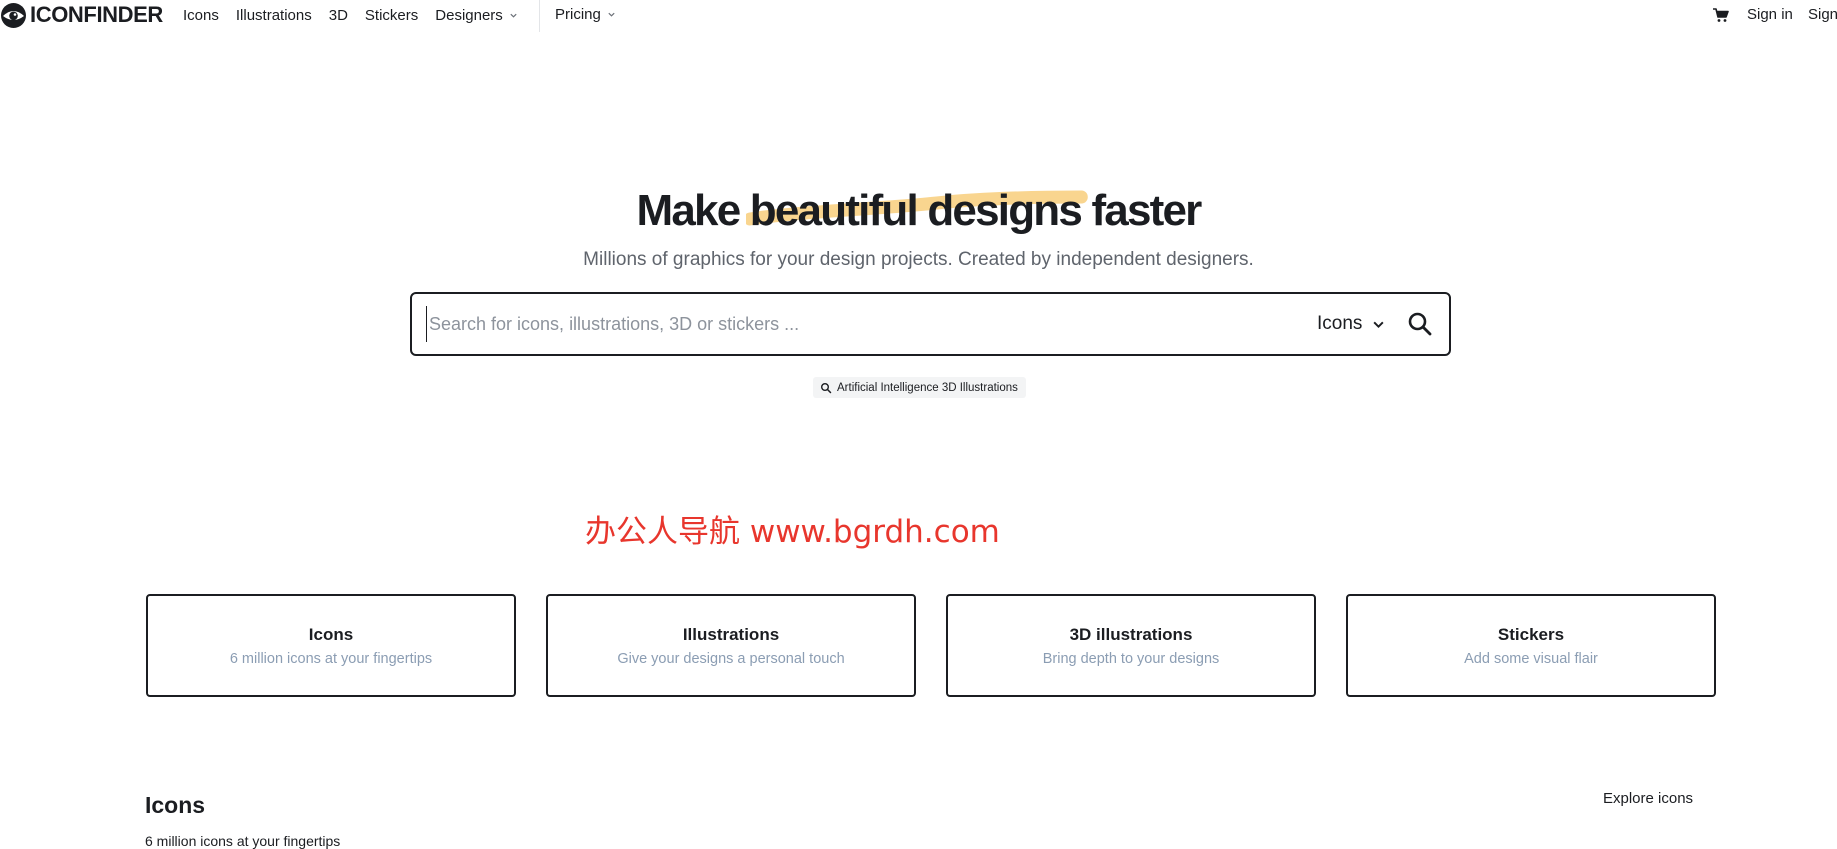 This screenshot has width=1837, height=849. Describe the element at coordinates (856, 324) in the screenshot. I see `search-input` at that location.